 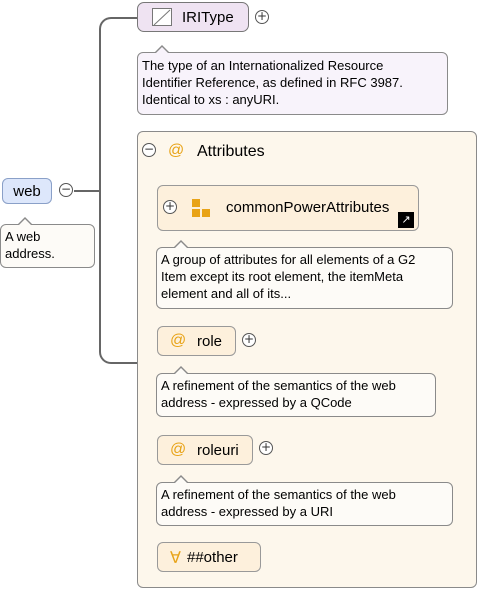 What do you see at coordinates (202, 209) in the screenshot?
I see `attribute-group-icon` at bounding box center [202, 209].